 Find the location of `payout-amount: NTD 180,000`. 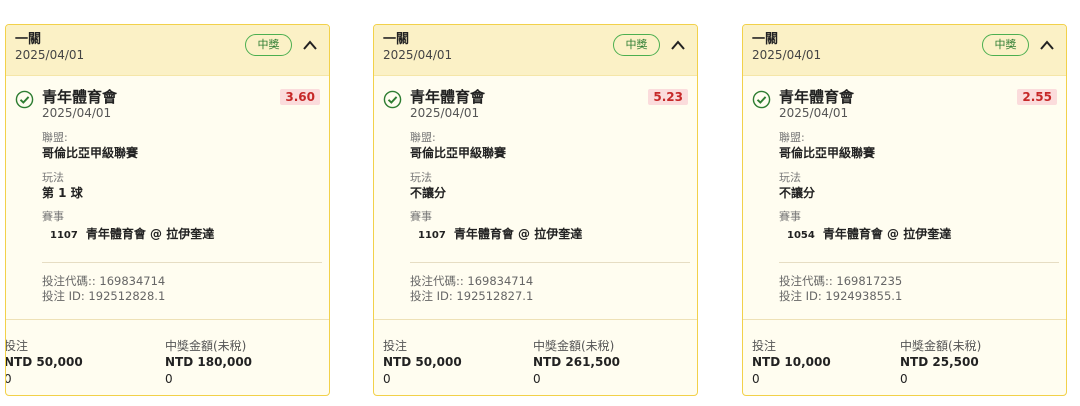

payout-amount: NTD 180,000 is located at coordinates (209, 362).